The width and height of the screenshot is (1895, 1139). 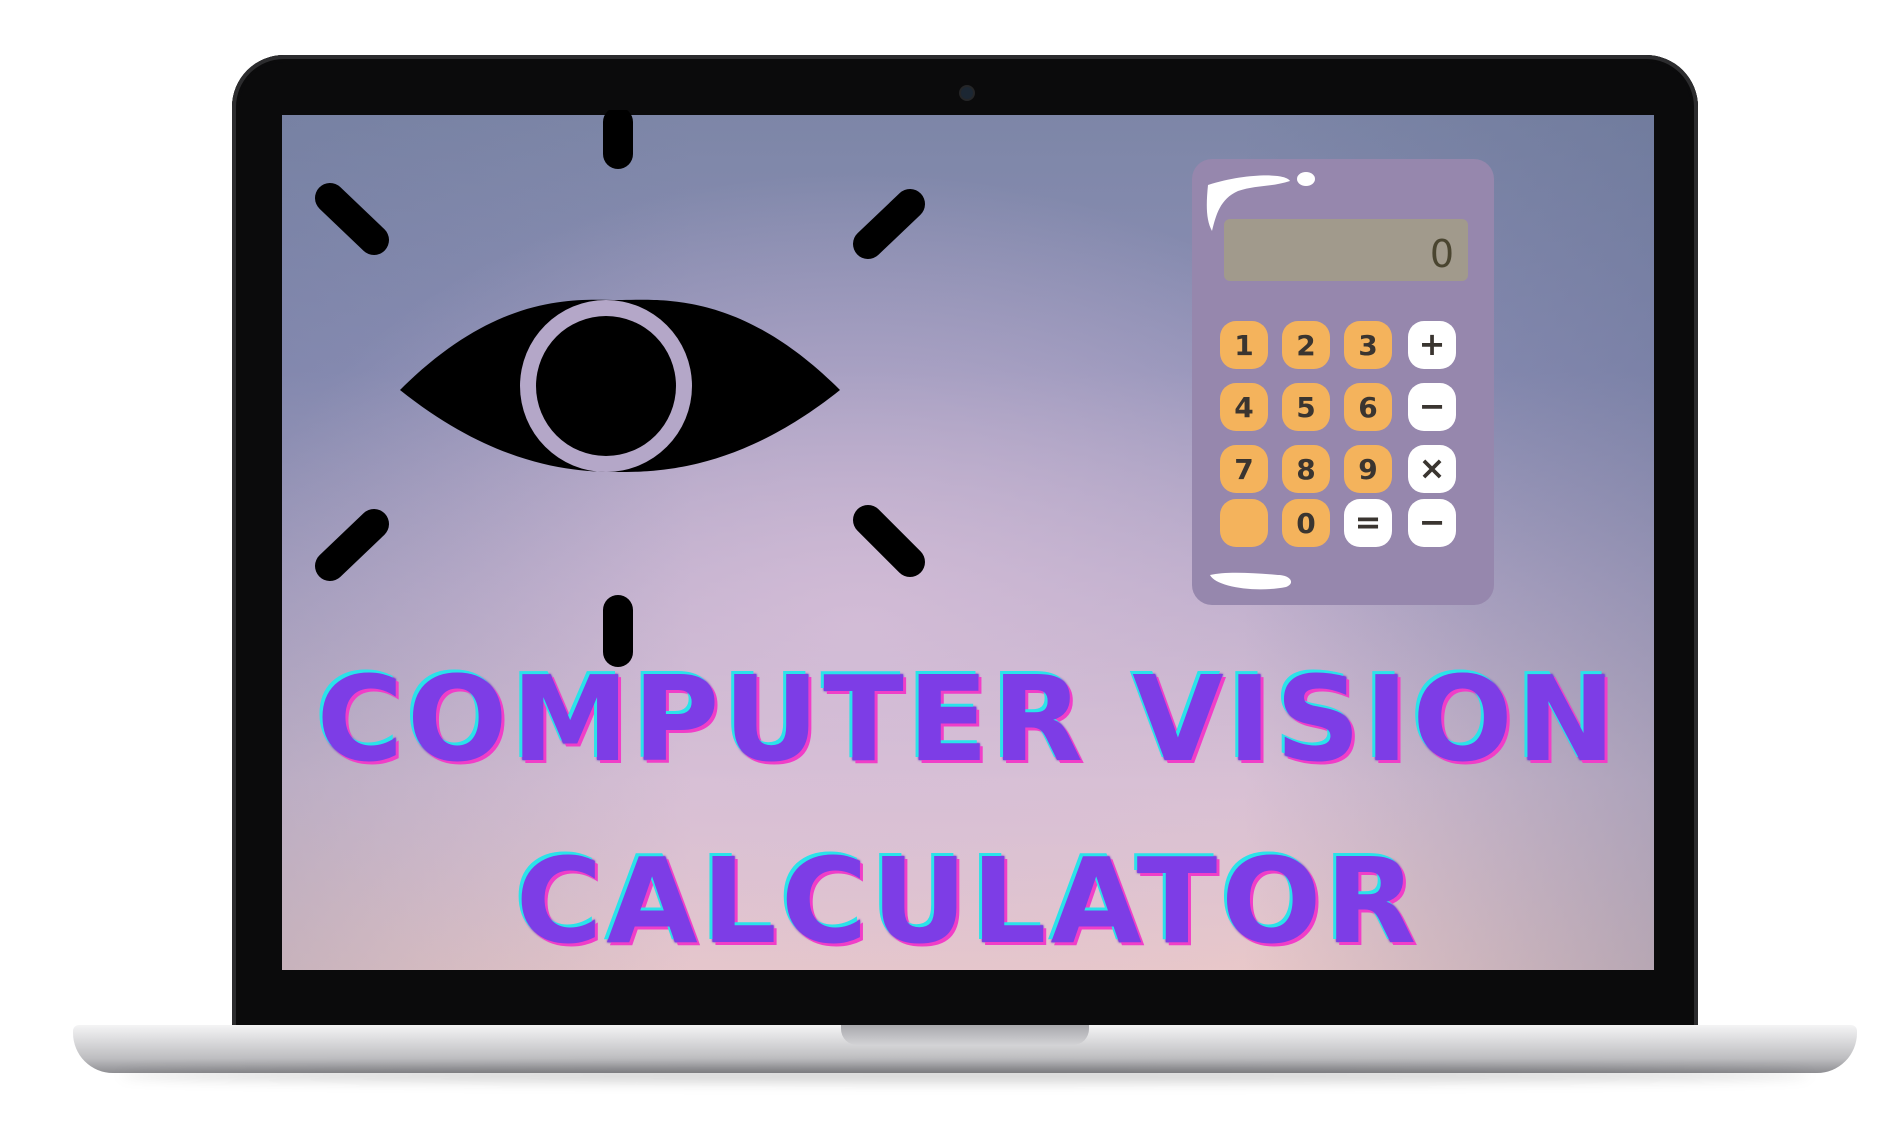 I want to click on calculator-key-label: =, so click(x=1368, y=522).